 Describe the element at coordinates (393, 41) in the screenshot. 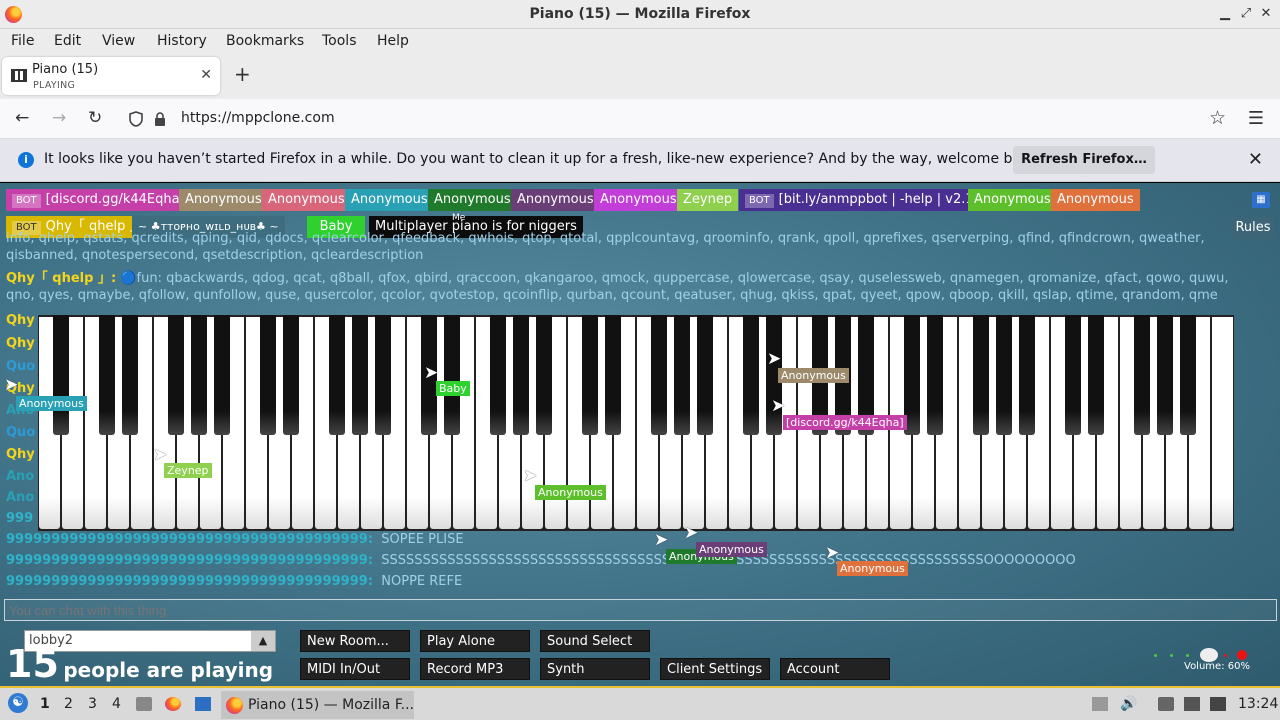

I see `menu-help: Help` at that location.